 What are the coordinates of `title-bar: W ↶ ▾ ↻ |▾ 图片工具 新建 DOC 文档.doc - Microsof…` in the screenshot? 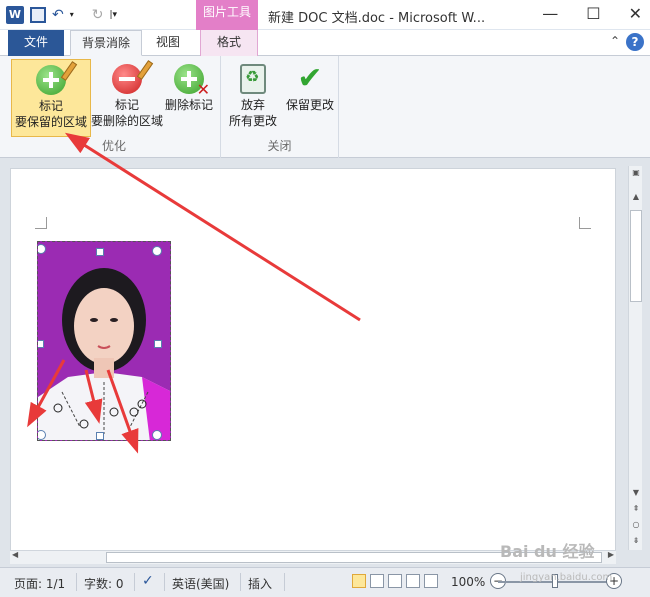 It's located at (325, 15).